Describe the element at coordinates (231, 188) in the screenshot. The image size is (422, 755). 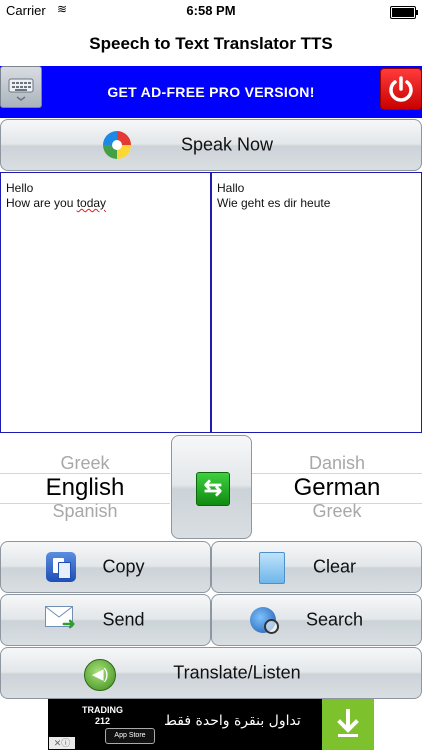
I see `target-line-1: Hallo` at that location.